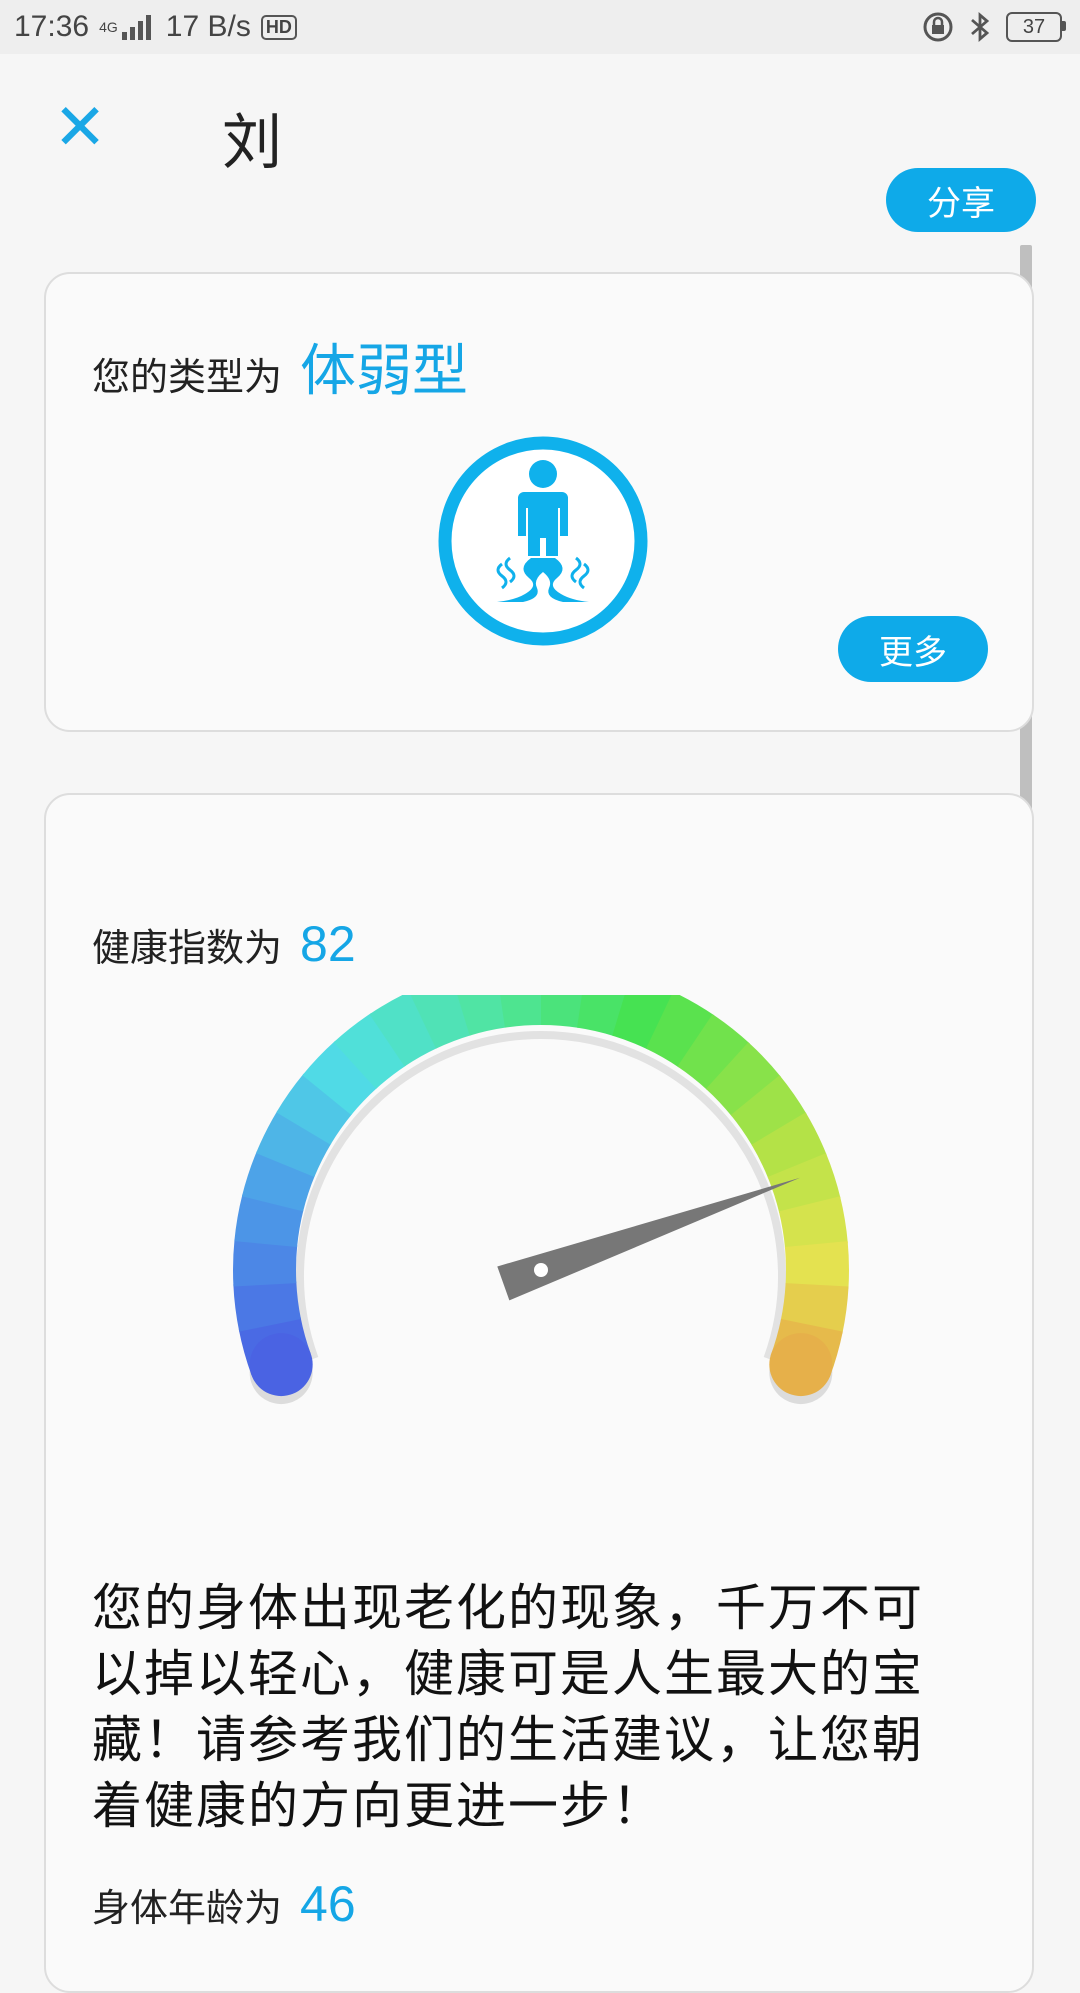 The height and width of the screenshot is (1993, 1080). Describe the element at coordinates (541, 1270) in the screenshot. I see `needle-pivot` at that location.